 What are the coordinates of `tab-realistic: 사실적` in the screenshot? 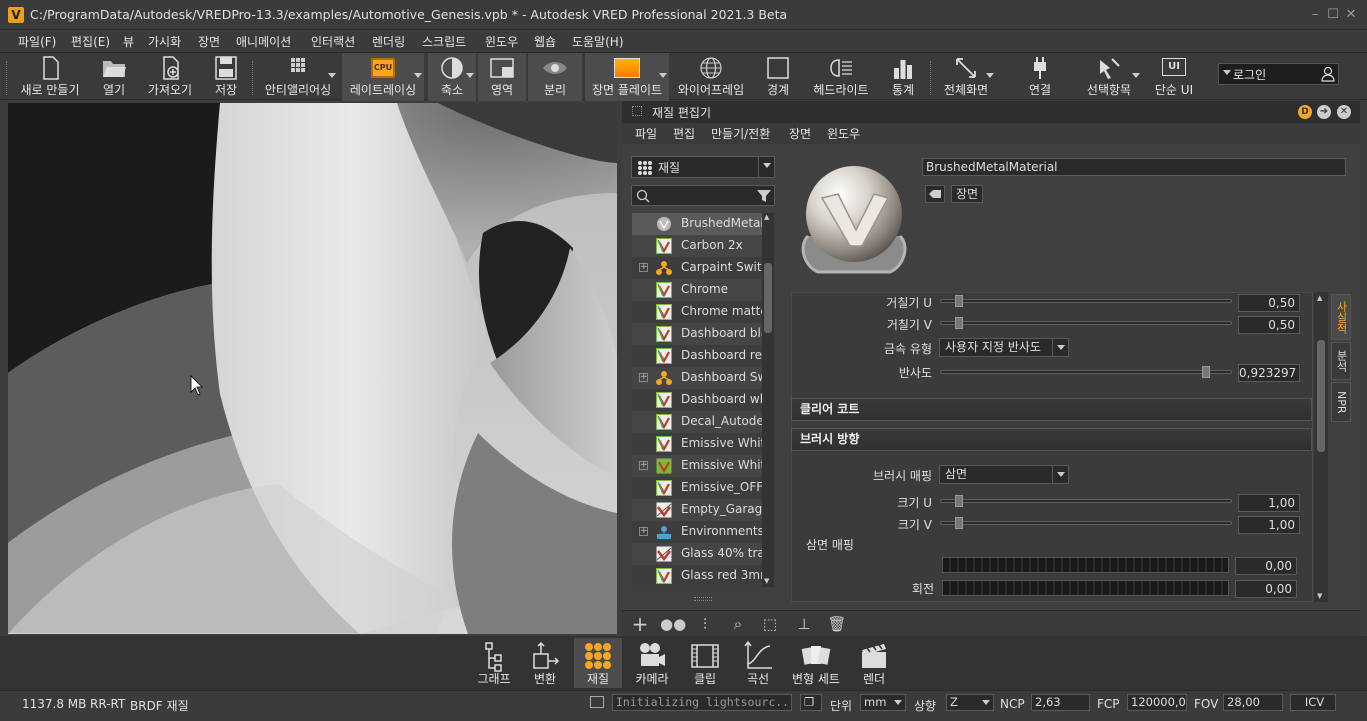 It's located at (1341, 317).